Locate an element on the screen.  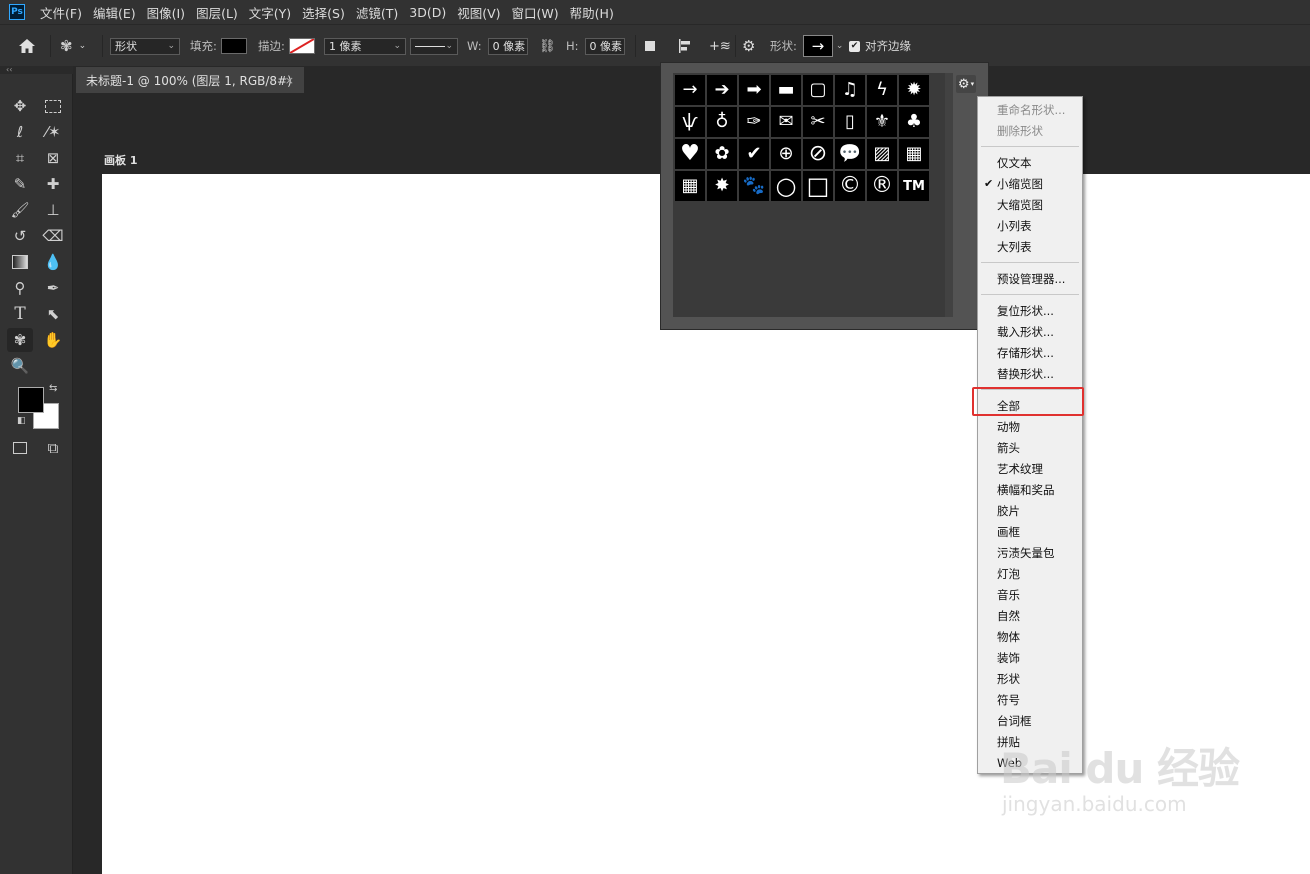
fill-swatch is located at coordinates (233, 46).